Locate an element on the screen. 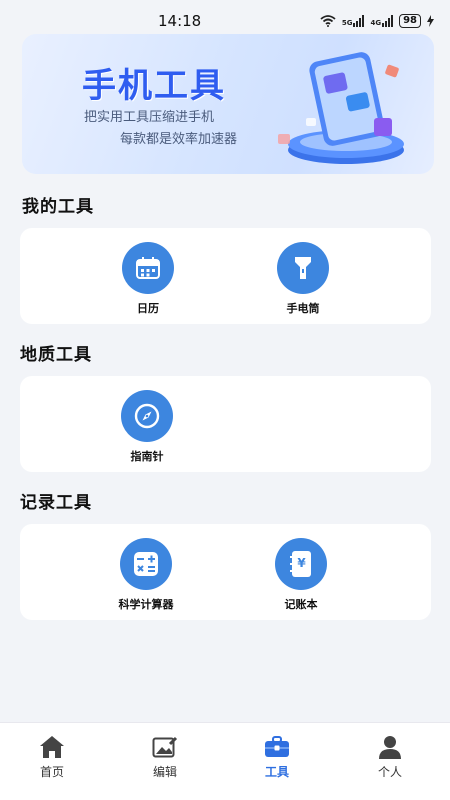 This screenshot has width=450, height=800. battery-indicator: 98 is located at coordinates (410, 21).